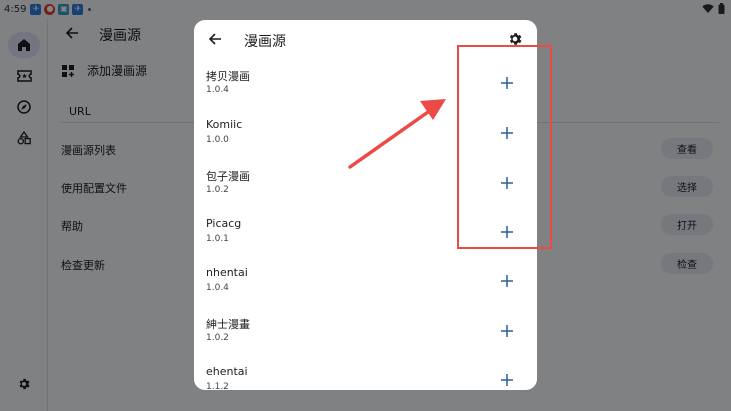 The width and height of the screenshot is (731, 411). Describe the element at coordinates (228, 176) in the screenshot. I see `source-name: 包子漫画` at that location.